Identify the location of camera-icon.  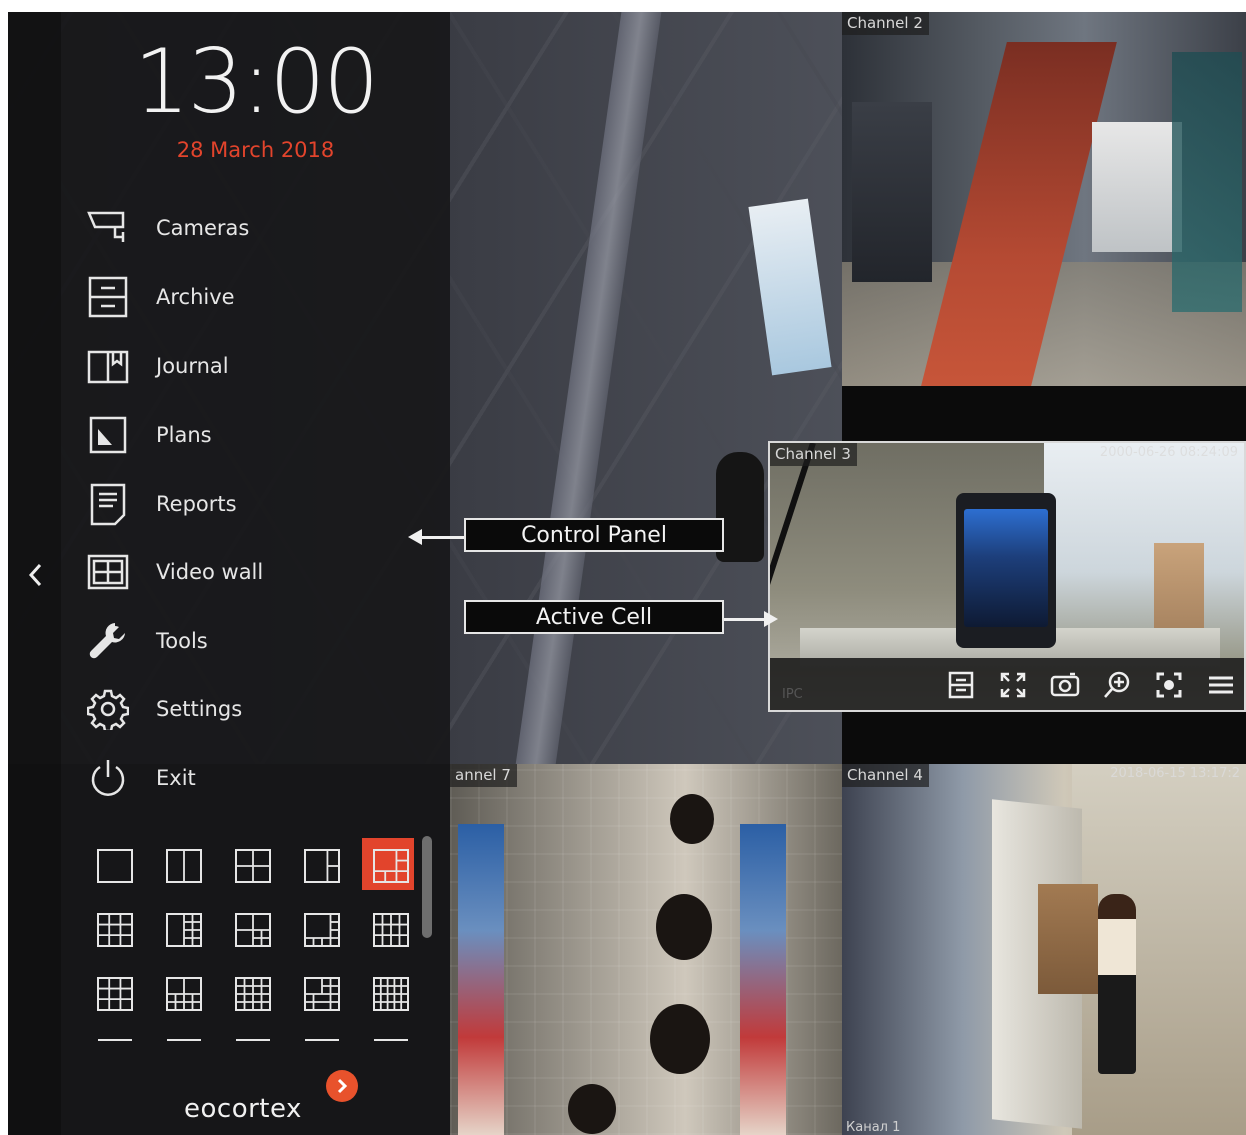
(108, 228).